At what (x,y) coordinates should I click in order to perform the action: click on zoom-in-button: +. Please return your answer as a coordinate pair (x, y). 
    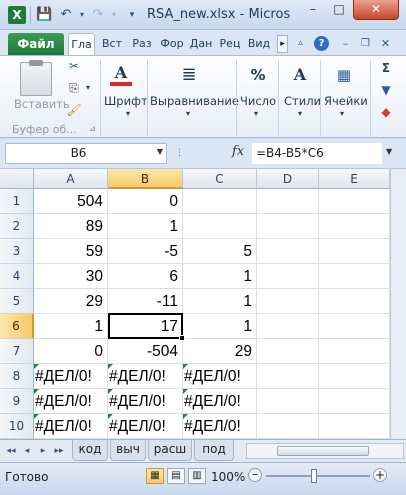
    Looking at the image, I should click on (380, 475).